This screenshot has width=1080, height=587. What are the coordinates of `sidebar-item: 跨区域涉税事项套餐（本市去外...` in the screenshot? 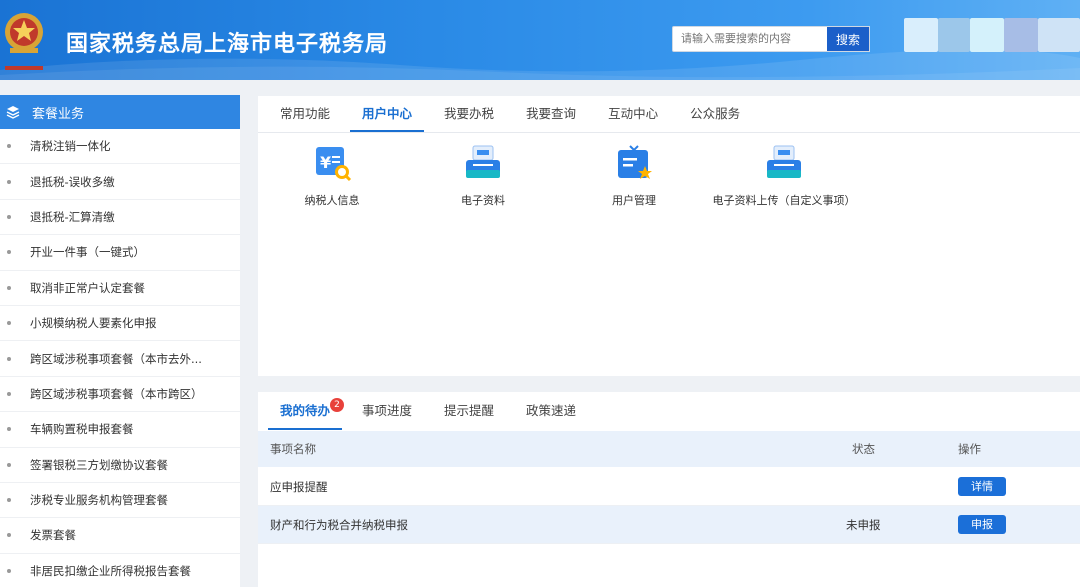 It's located at (120, 359).